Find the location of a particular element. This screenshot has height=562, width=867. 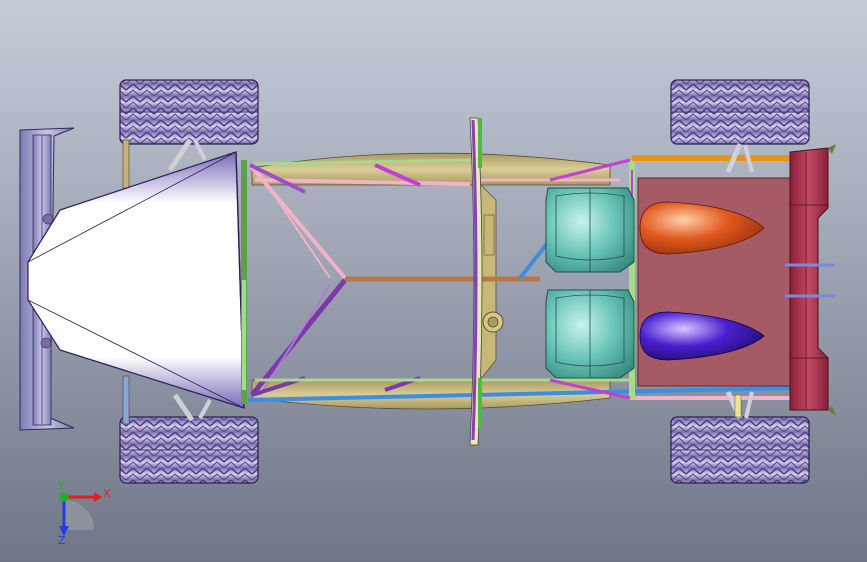

seat-left is located at coordinates (590, 230).